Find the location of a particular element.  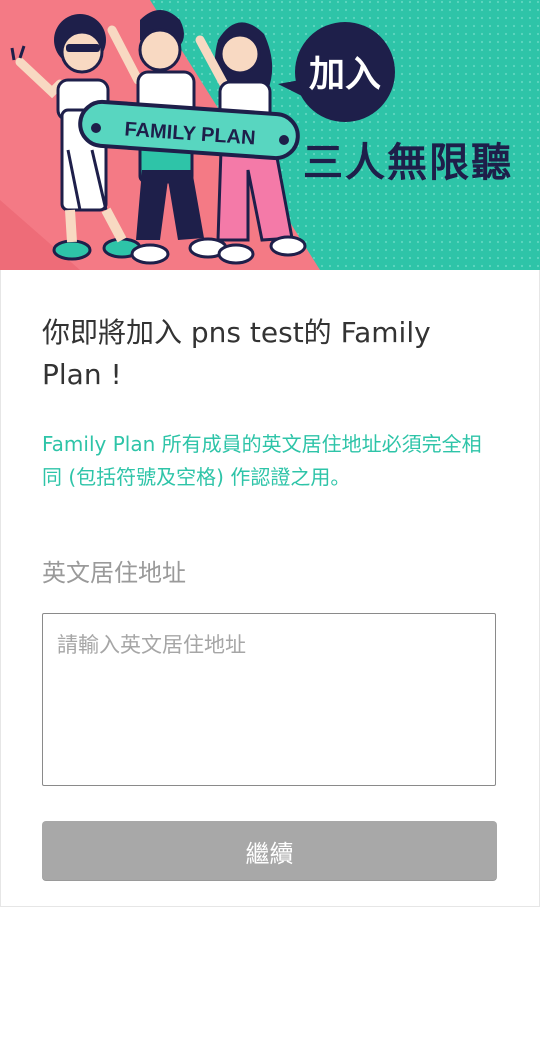

address-label: 英文居住地址 is located at coordinates (114, 573).